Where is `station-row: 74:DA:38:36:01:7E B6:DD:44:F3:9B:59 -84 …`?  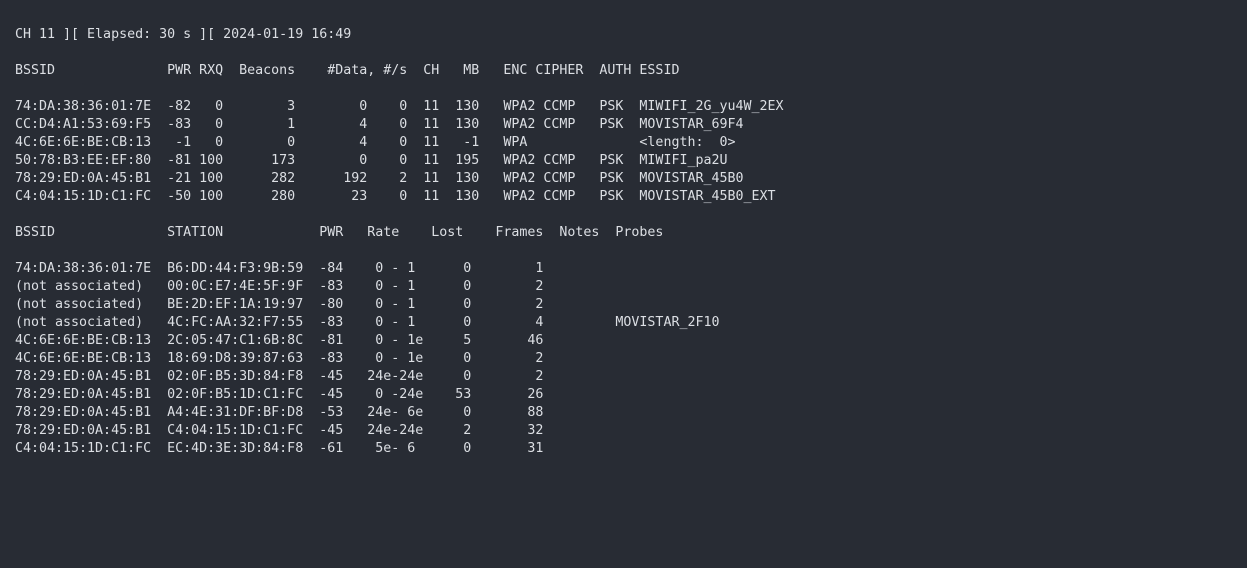 station-row: 74:DA:38:36:01:7E B6:DD:44:F3:9B:59 -84 … is located at coordinates (279, 268).